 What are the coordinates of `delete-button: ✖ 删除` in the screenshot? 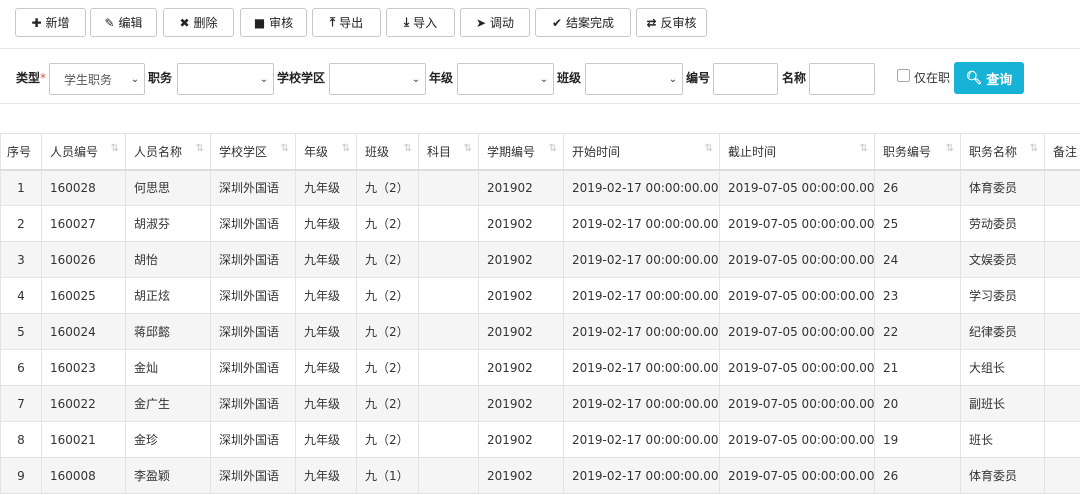 It's located at (198, 22).